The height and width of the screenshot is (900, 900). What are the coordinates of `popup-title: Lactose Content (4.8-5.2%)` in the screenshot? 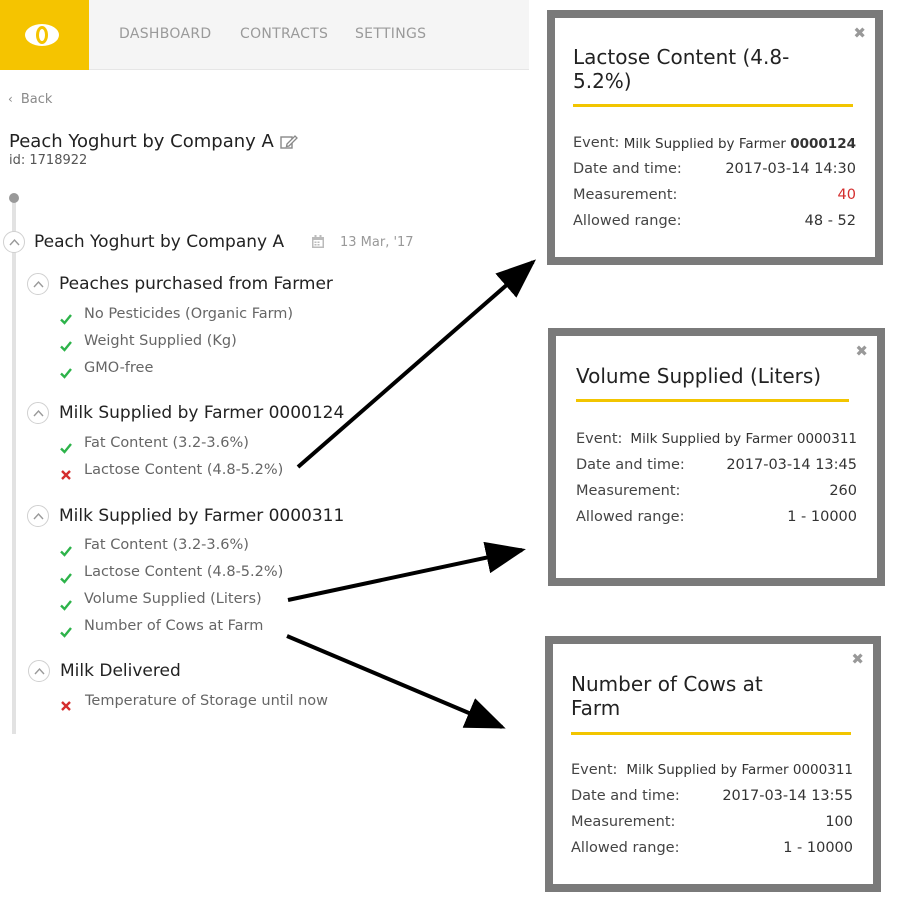 It's located at (681, 69).